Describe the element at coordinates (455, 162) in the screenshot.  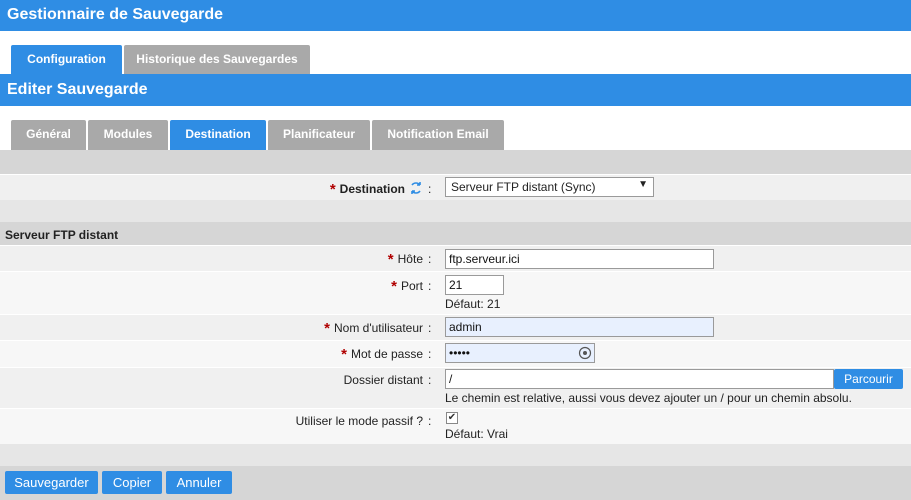
I see `top-band` at that location.